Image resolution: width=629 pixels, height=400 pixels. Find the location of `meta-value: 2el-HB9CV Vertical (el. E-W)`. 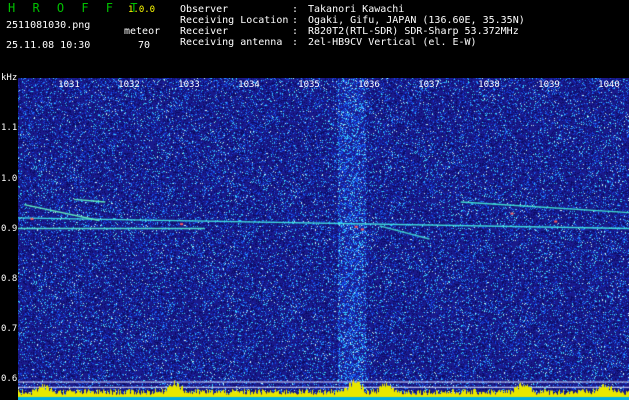

meta-value: 2el-HB9CV Vertical (el. E-W) is located at coordinates (392, 42).